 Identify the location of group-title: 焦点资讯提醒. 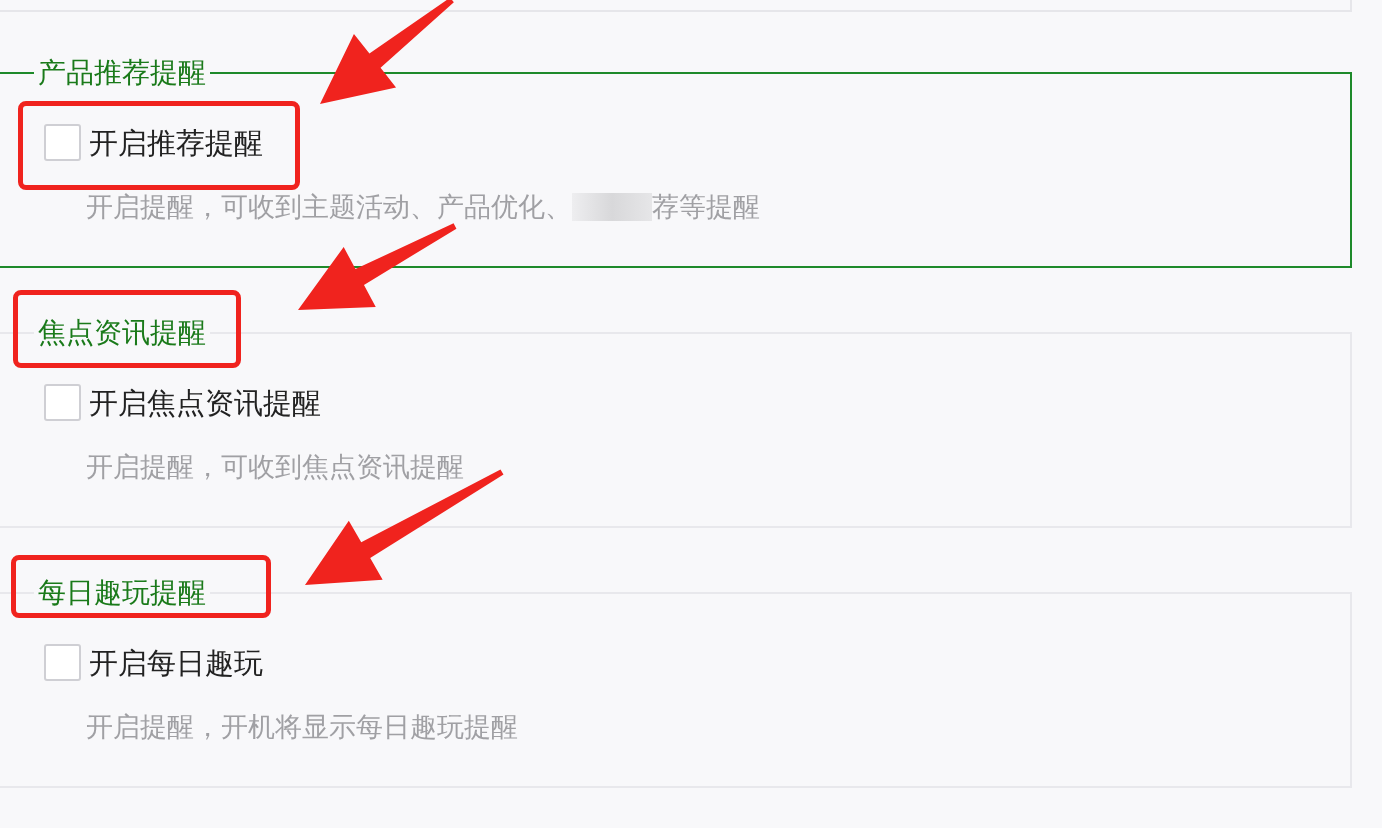
(122, 333).